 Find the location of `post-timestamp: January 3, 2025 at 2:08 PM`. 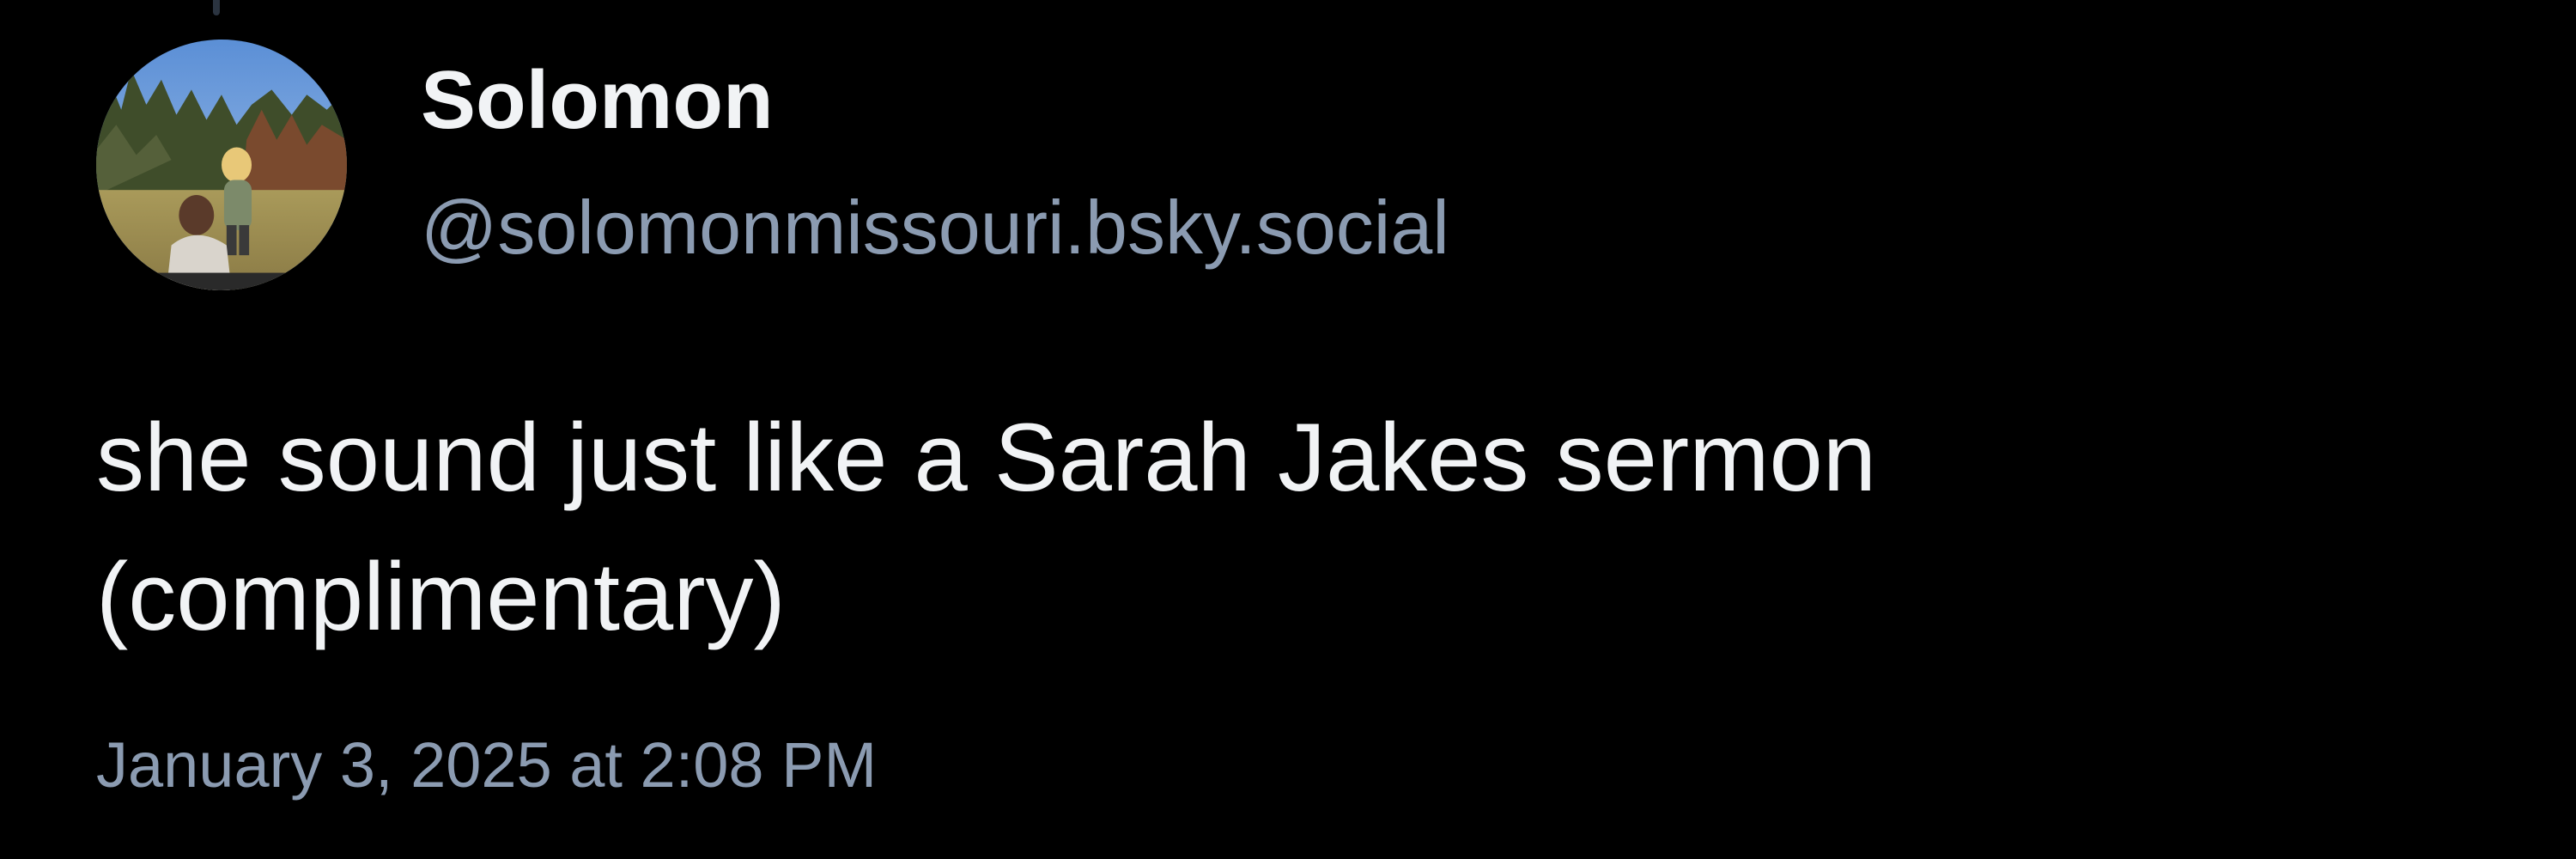

post-timestamp: January 3, 2025 at 2:08 PM is located at coordinates (487, 765).